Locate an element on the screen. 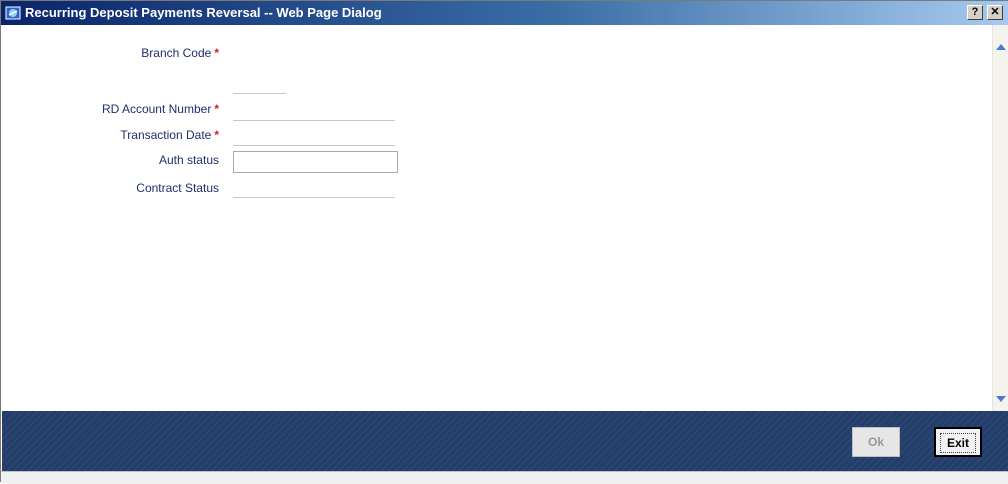 Image resolution: width=1008 pixels, height=484 pixels. scroll-down-arrow-icon is located at coordinates (1001, 399).